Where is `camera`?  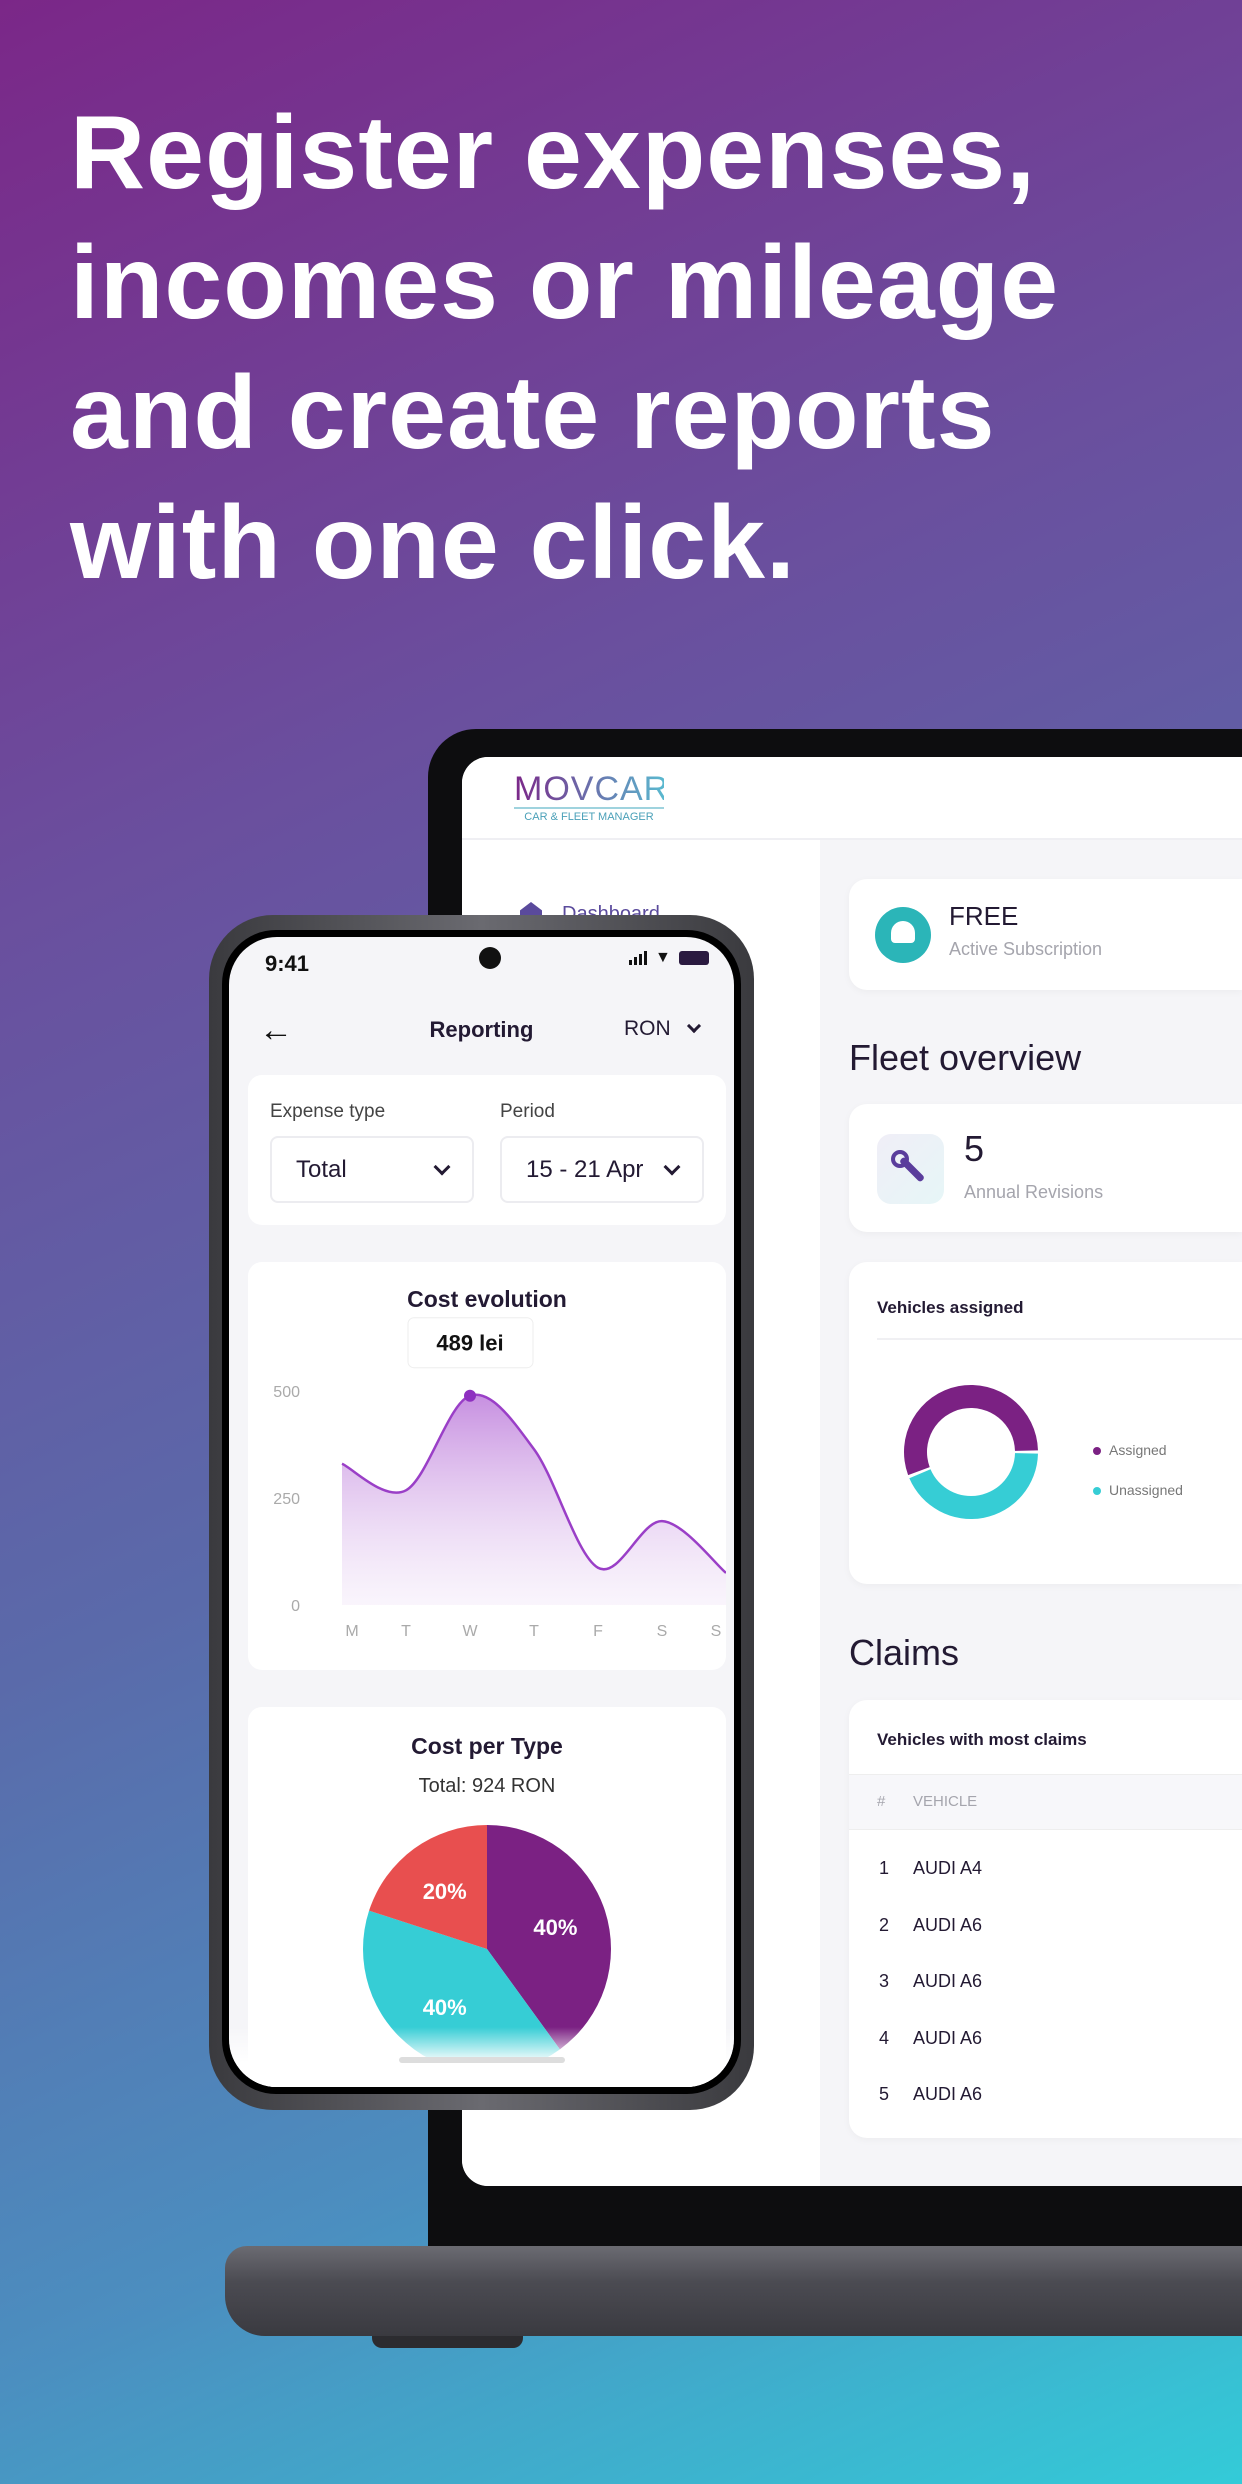
camera is located at coordinates (490, 958).